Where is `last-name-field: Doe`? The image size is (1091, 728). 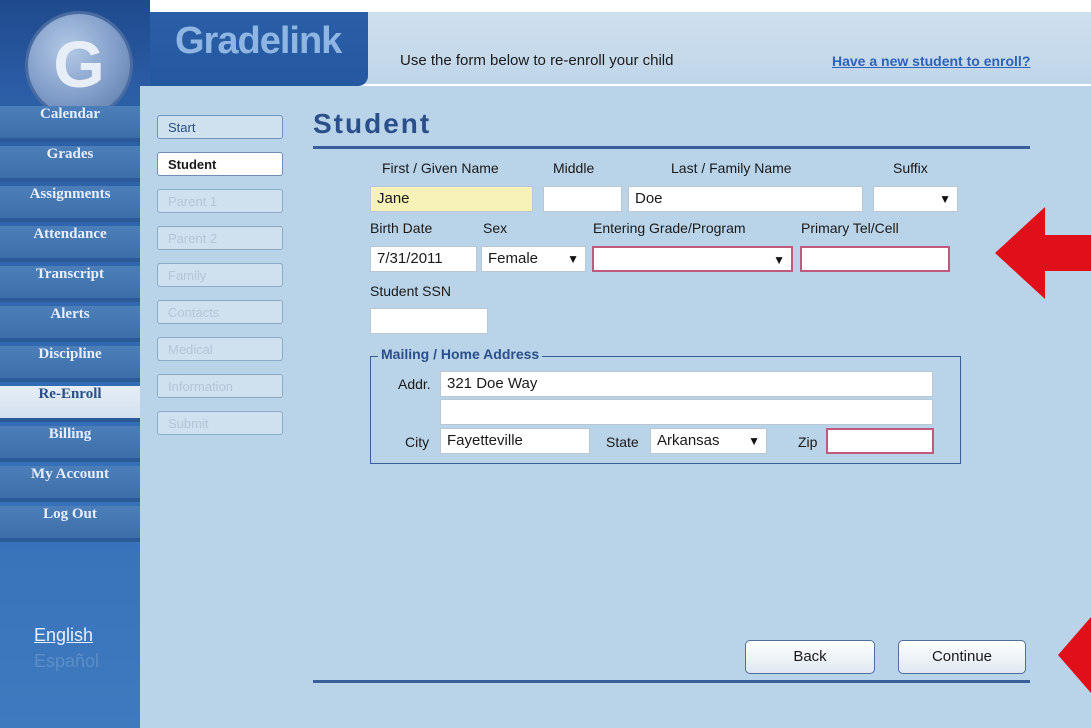
last-name-field: Doe is located at coordinates (745, 199).